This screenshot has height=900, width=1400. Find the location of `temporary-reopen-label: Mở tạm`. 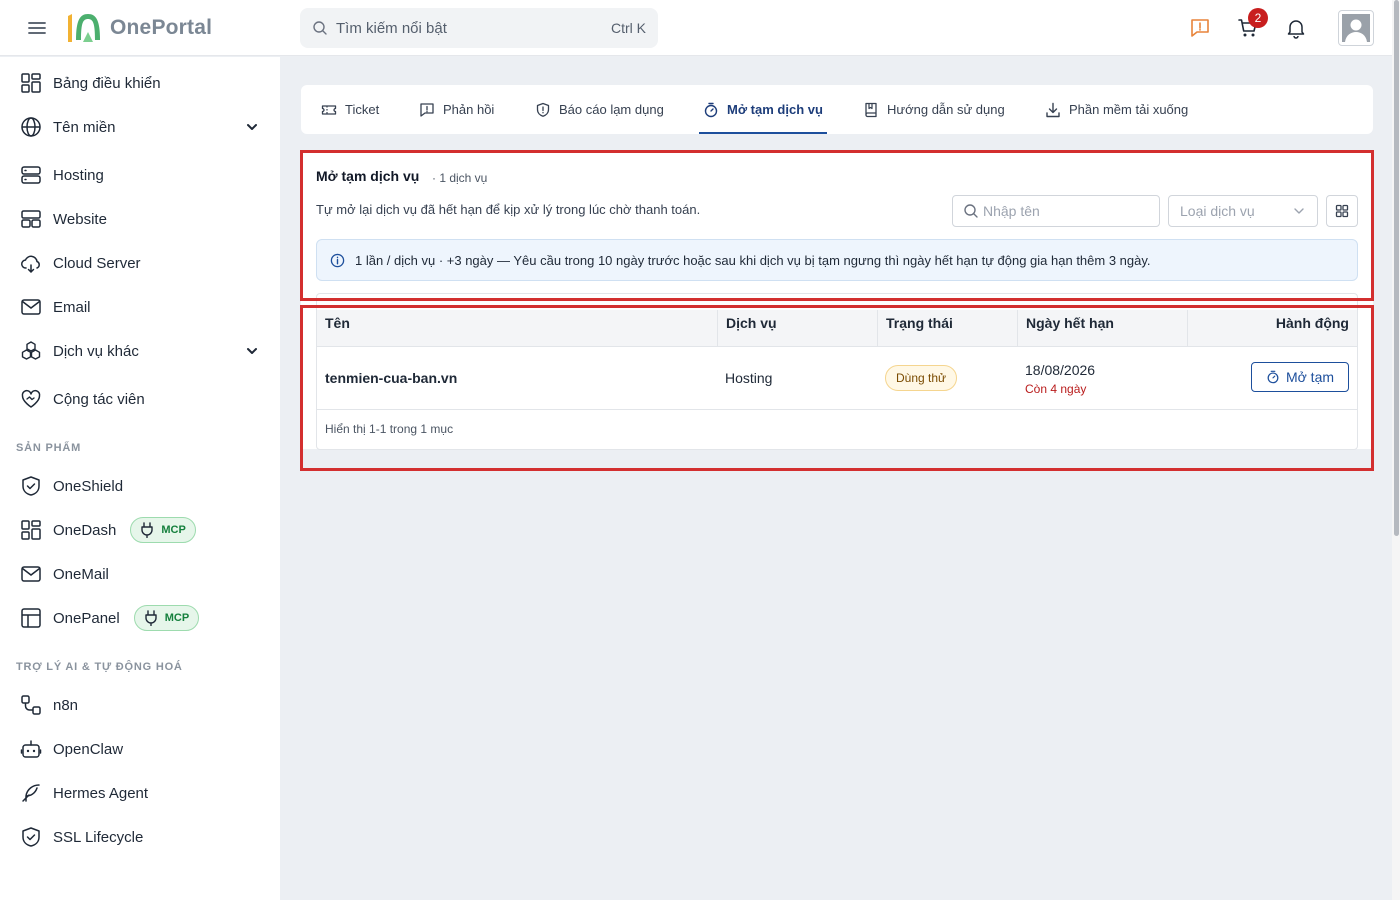

temporary-reopen-label: Mở tạm is located at coordinates (1310, 377).